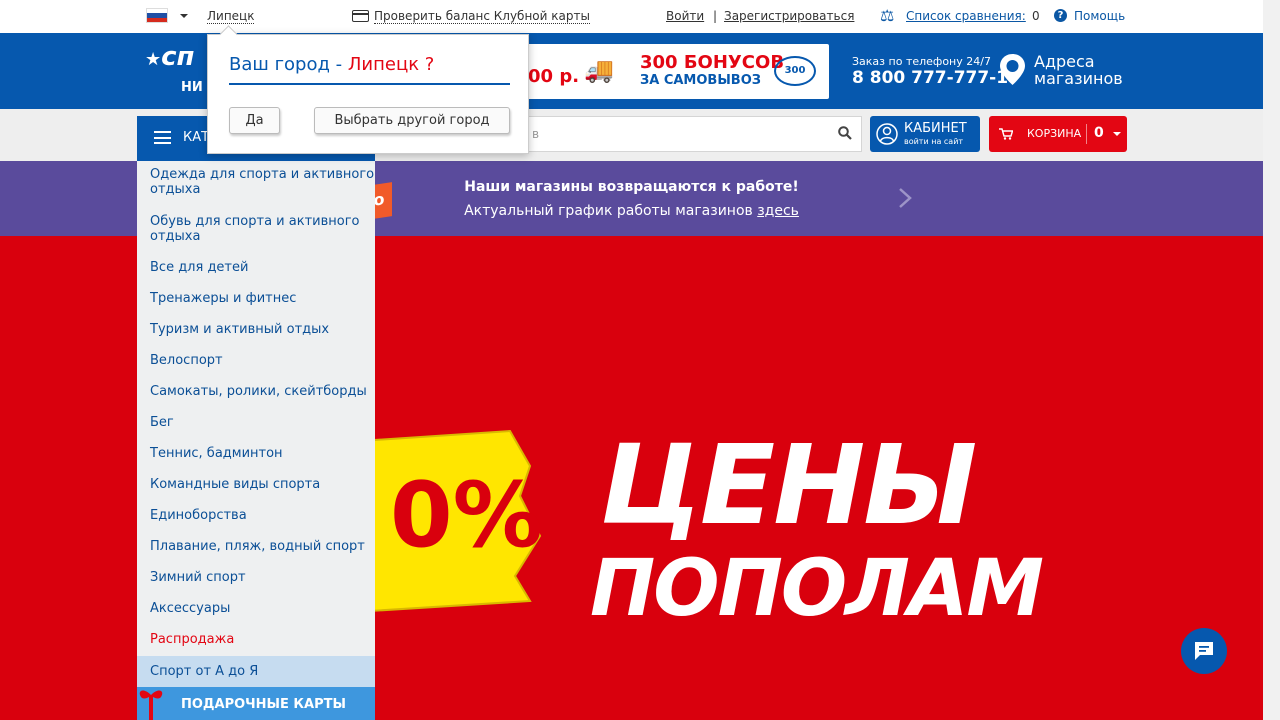 This screenshot has height=720, width=1280. Describe the element at coordinates (887, 15) in the screenshot. I see `scales-icon: ⚖` at that location.